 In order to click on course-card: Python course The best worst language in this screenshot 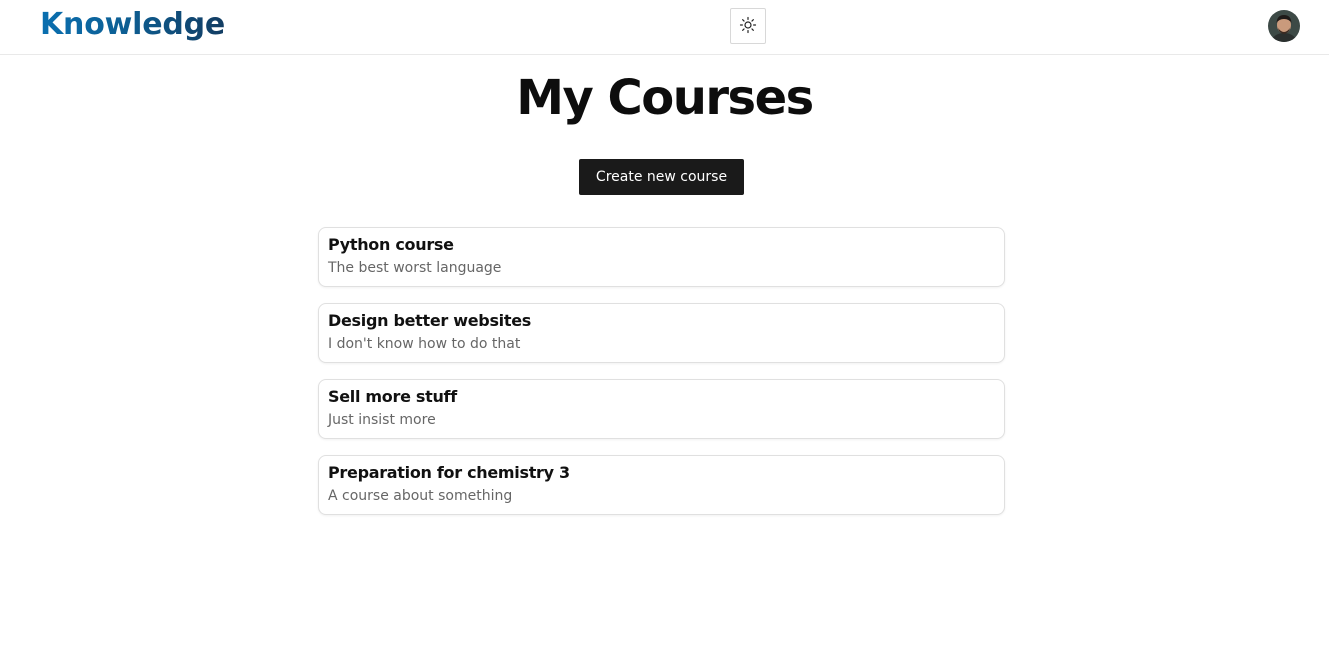, I will do `click(661, 257)`.